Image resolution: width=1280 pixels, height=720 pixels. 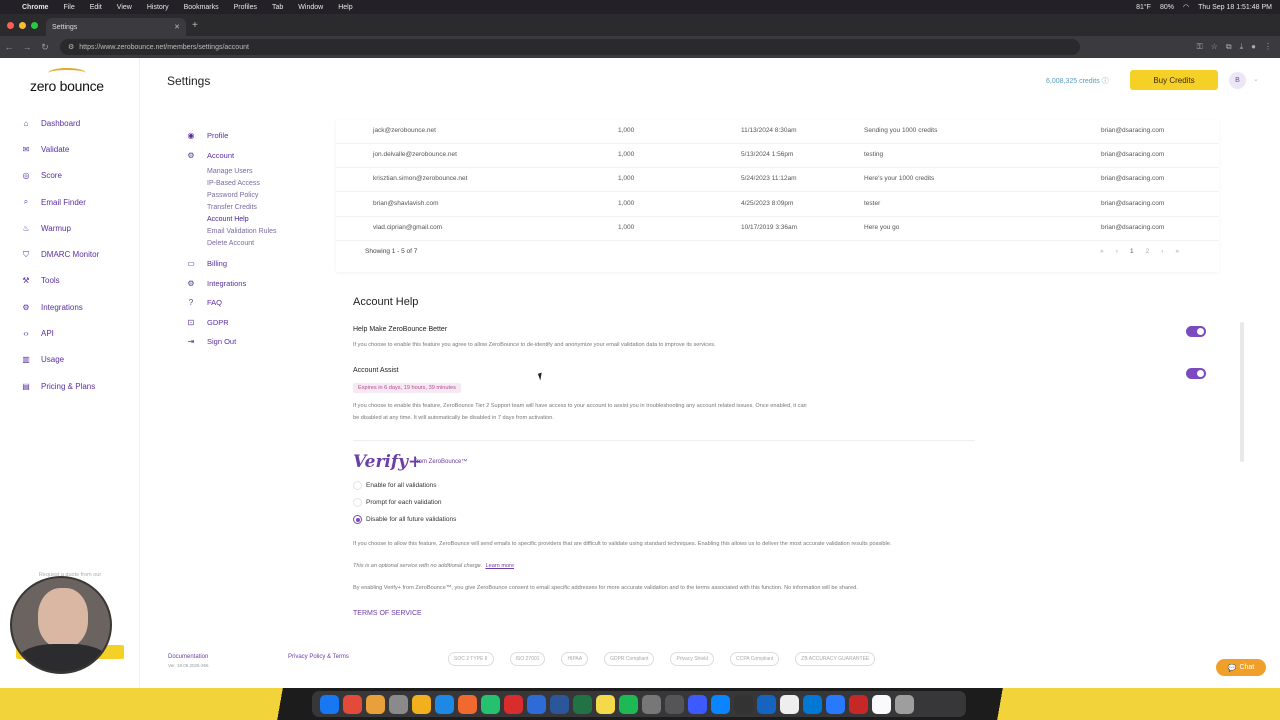 I want to click on radio-prompt-each: Prompt for each validation, so click(x=397, y=502).